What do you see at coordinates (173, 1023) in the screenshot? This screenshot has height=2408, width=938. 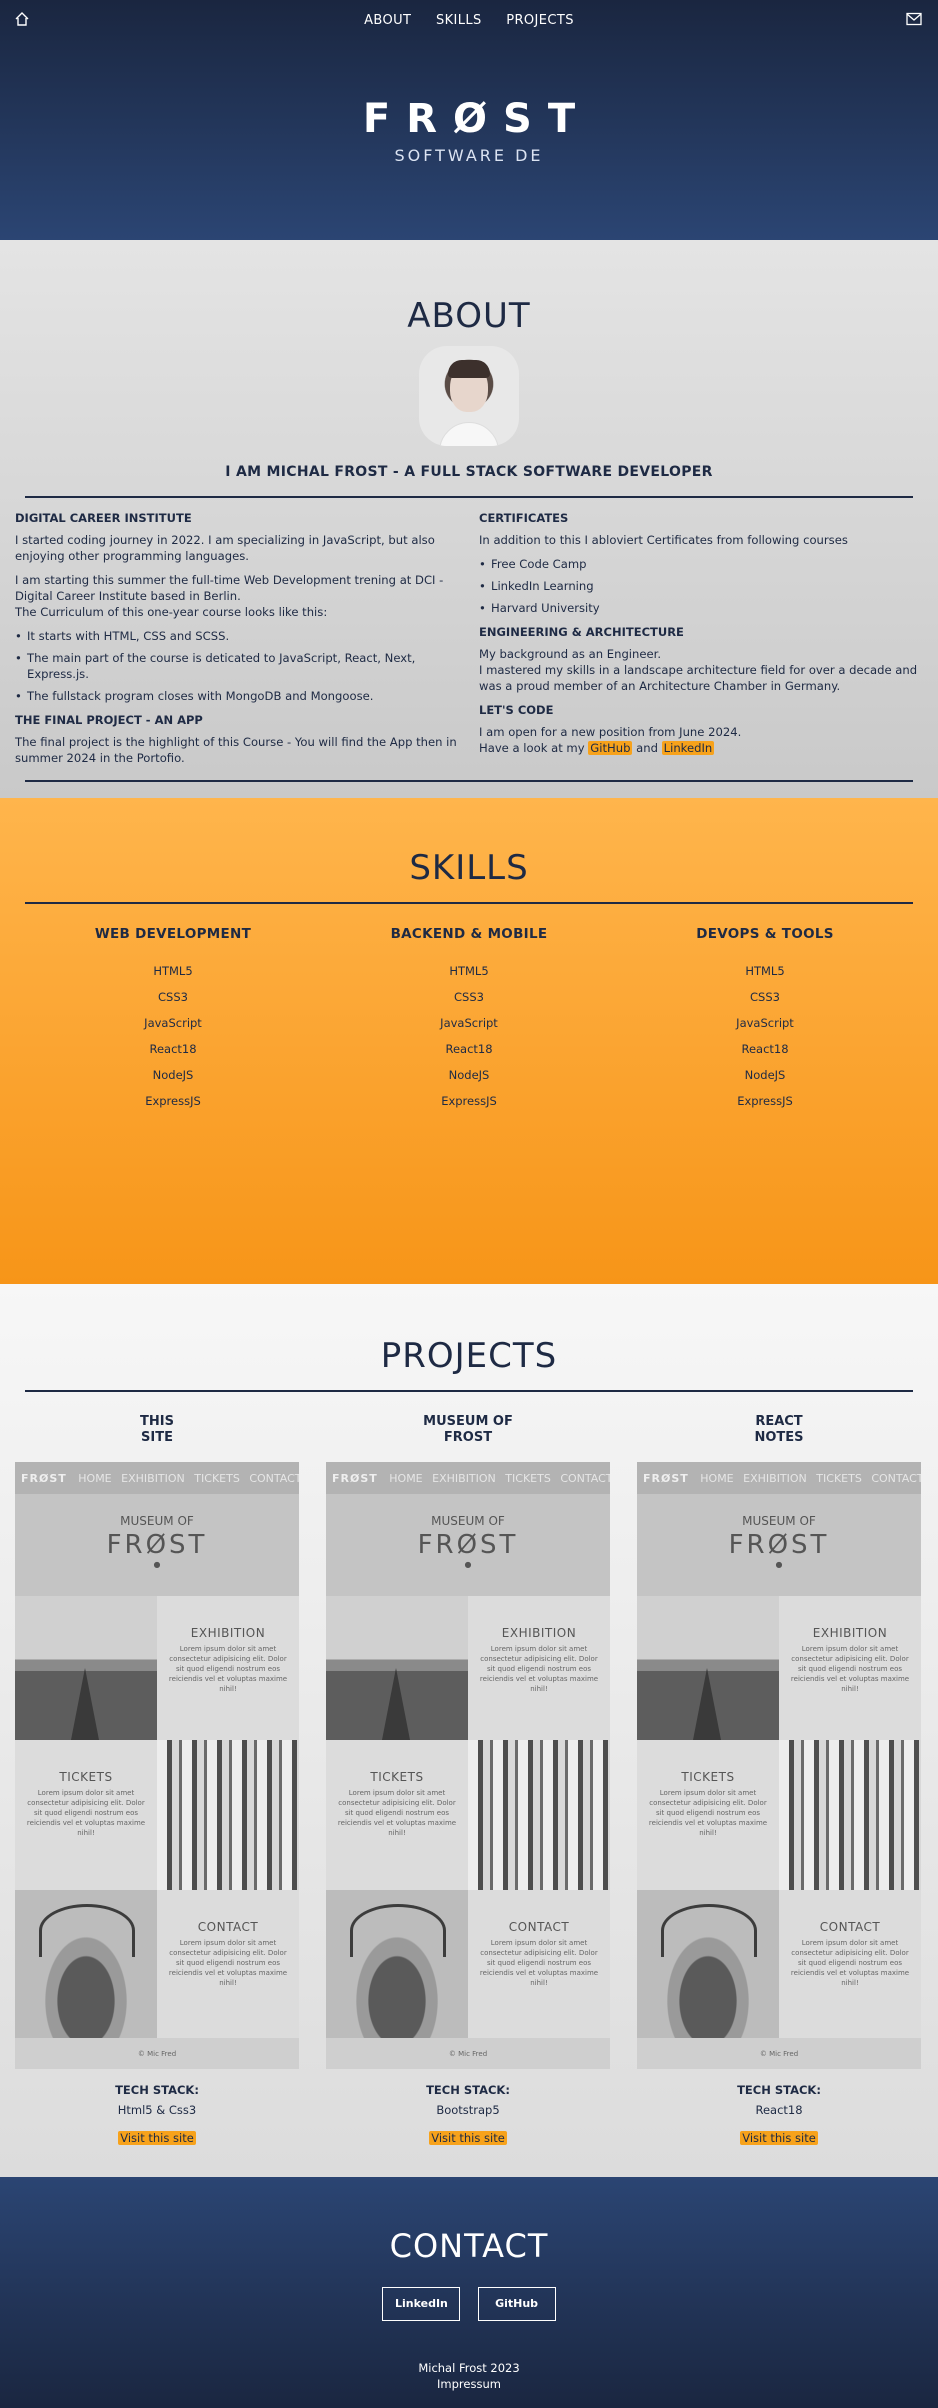 I see `skill-item: JavaScript` at bounding box center [173, 1023].